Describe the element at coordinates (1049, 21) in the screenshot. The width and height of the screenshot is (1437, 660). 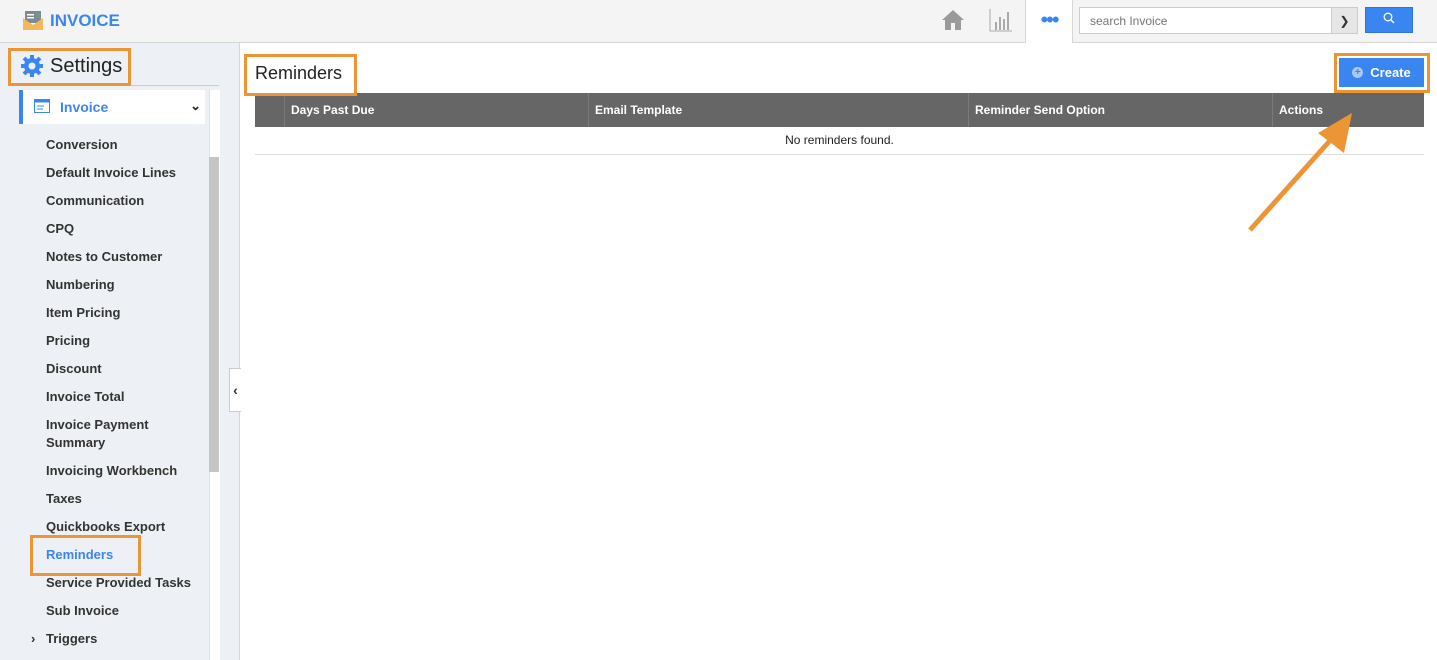
I see `more-icon: •••` at that location.